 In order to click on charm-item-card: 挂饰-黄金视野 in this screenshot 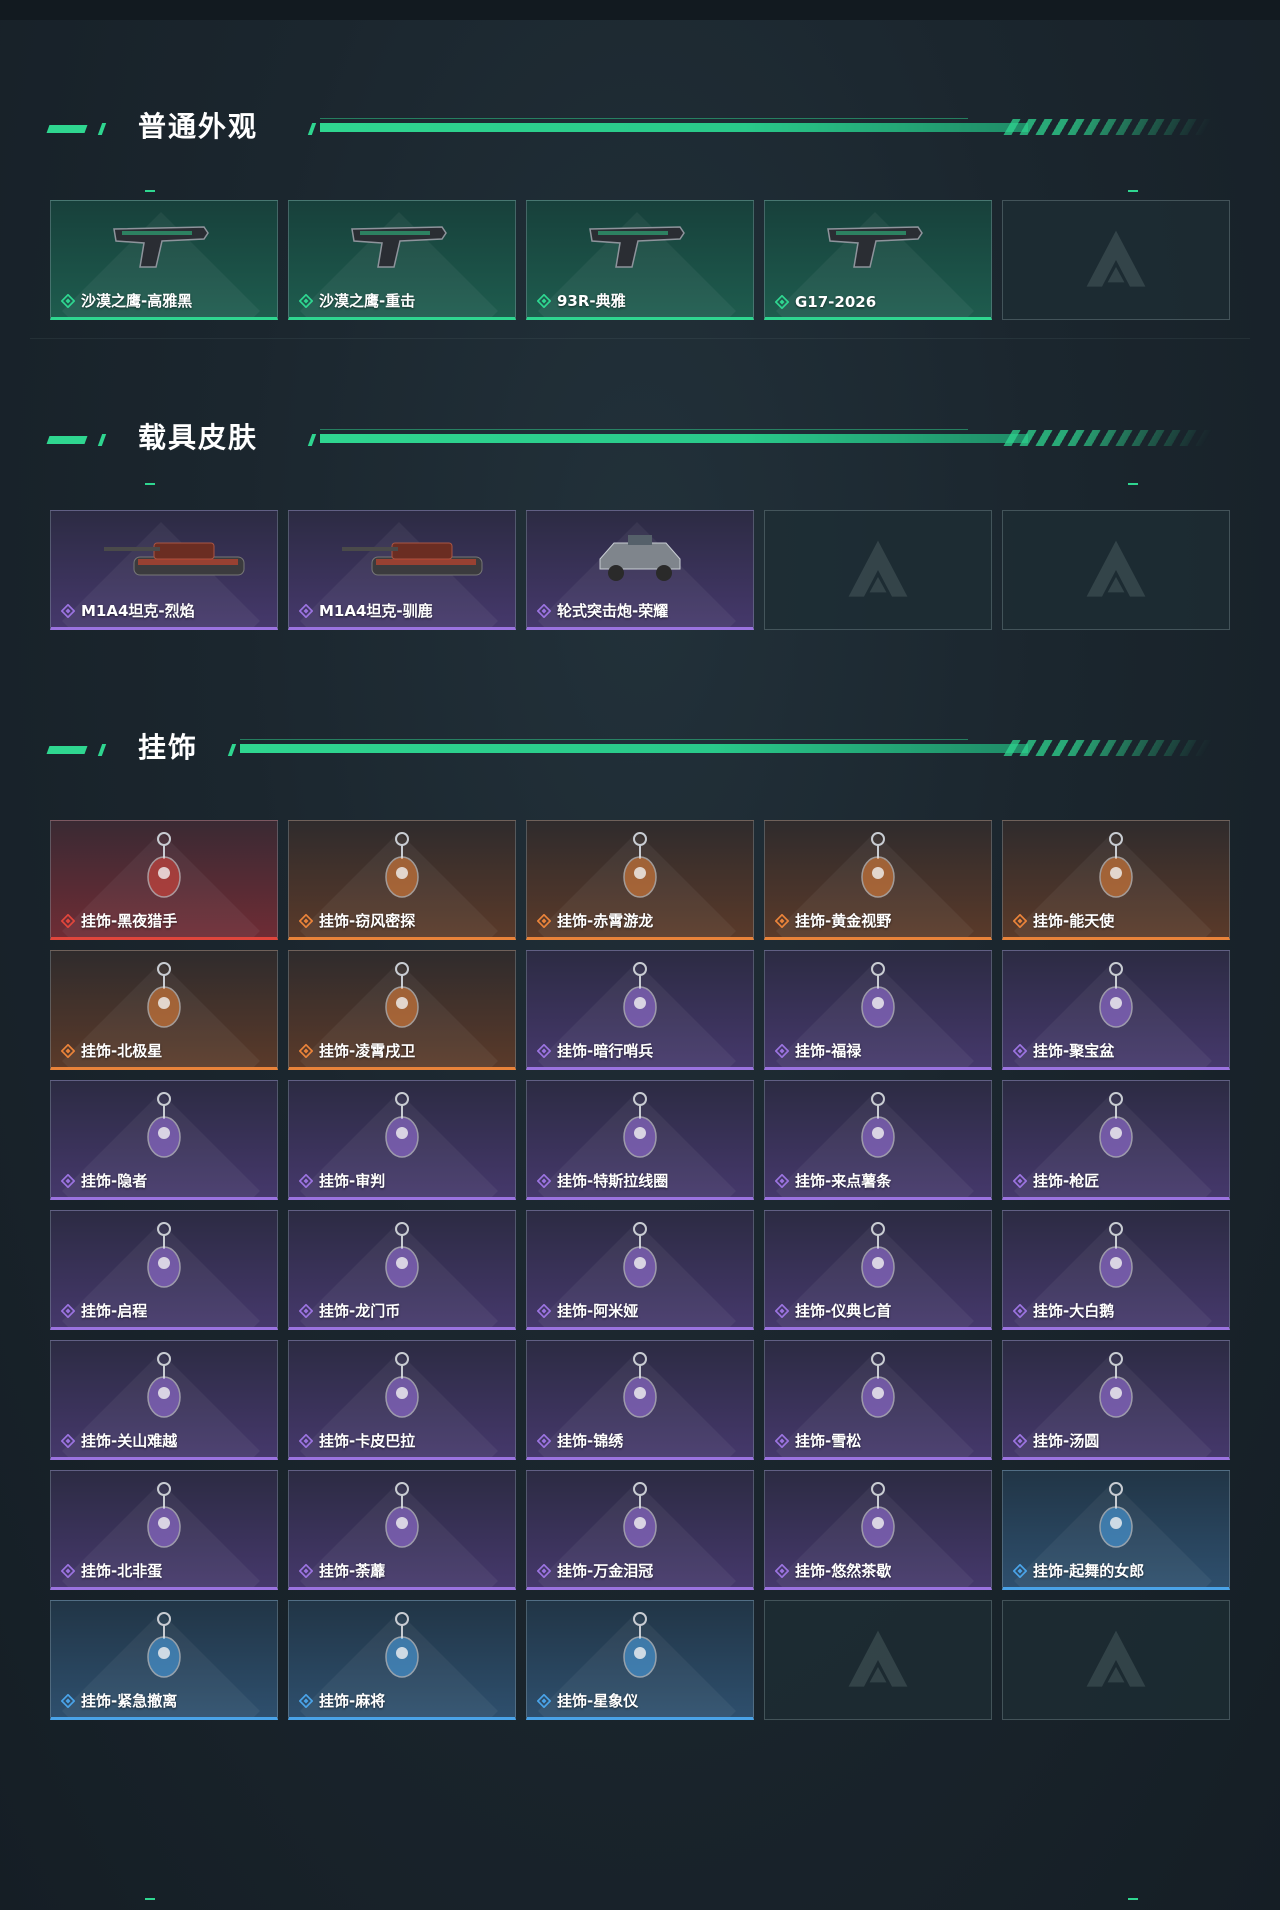, I will do `click(878, 880)`.